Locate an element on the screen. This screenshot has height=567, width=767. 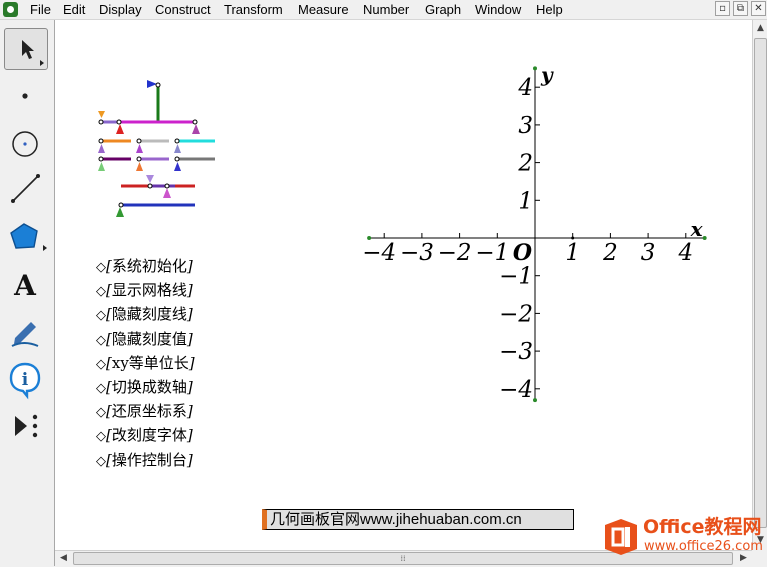
x-axis-label: x is located at coordinates (697, 229).